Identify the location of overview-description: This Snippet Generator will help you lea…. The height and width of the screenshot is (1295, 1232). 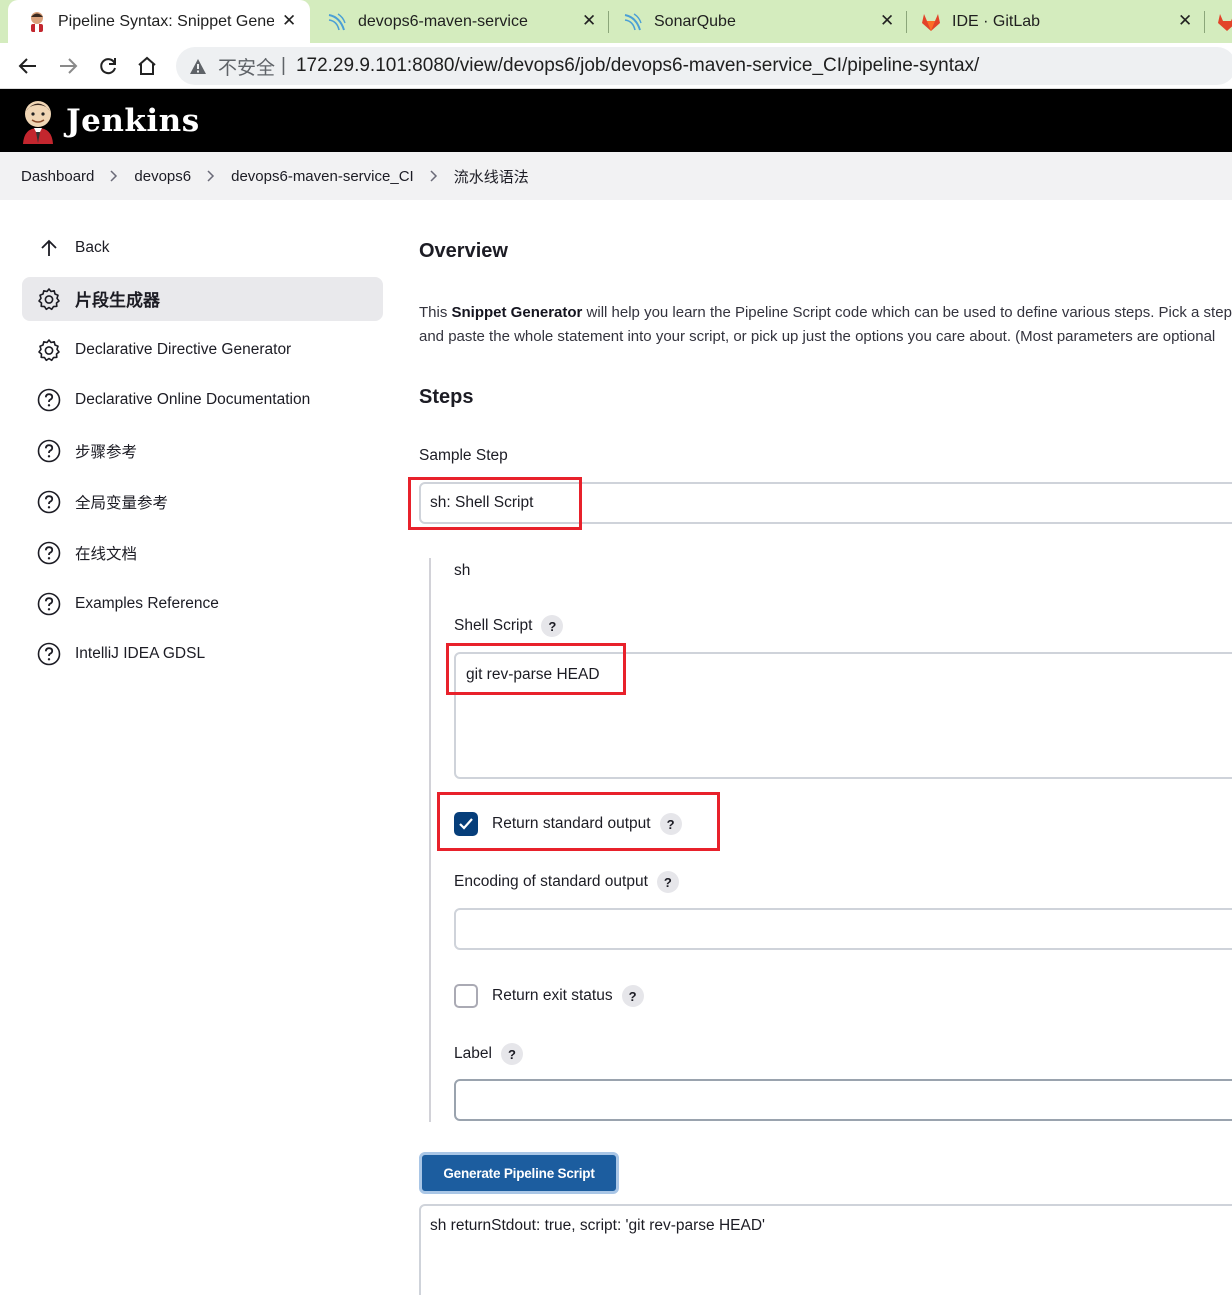
(825, 325).